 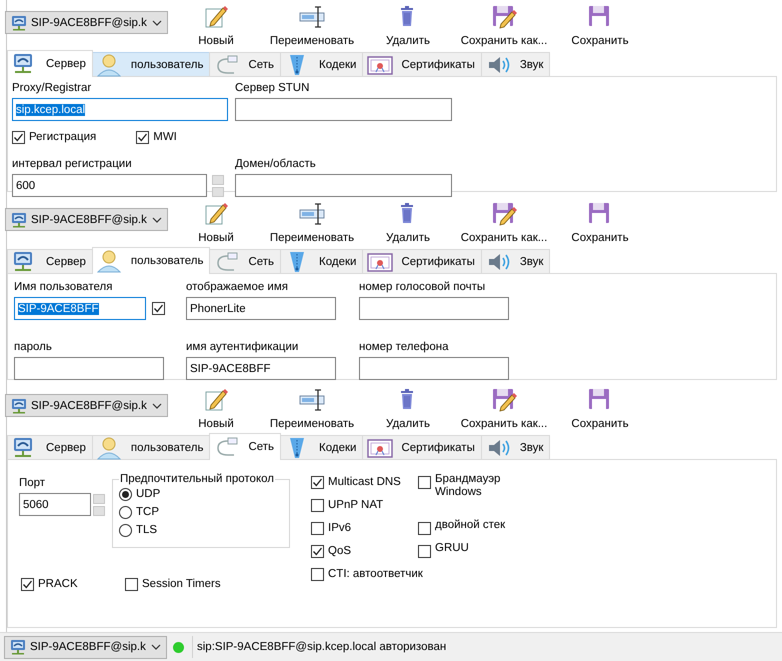 I want to click on checkbox: IPv6, so click(x=331, y=528).